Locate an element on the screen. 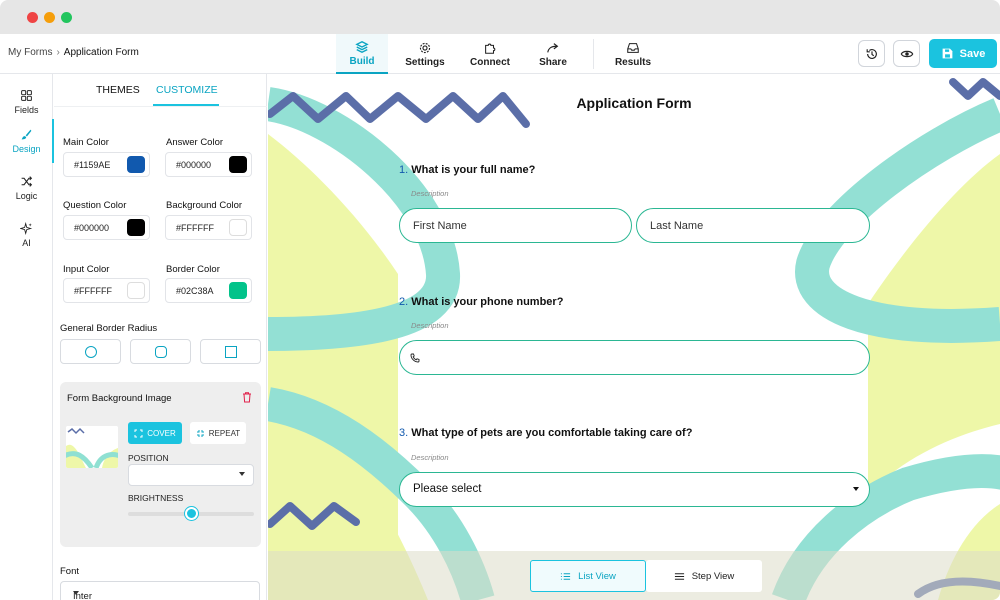 The width and height of the screenshot is (1000, 600). answer-color-swatch is located at coordinates (238, 164).